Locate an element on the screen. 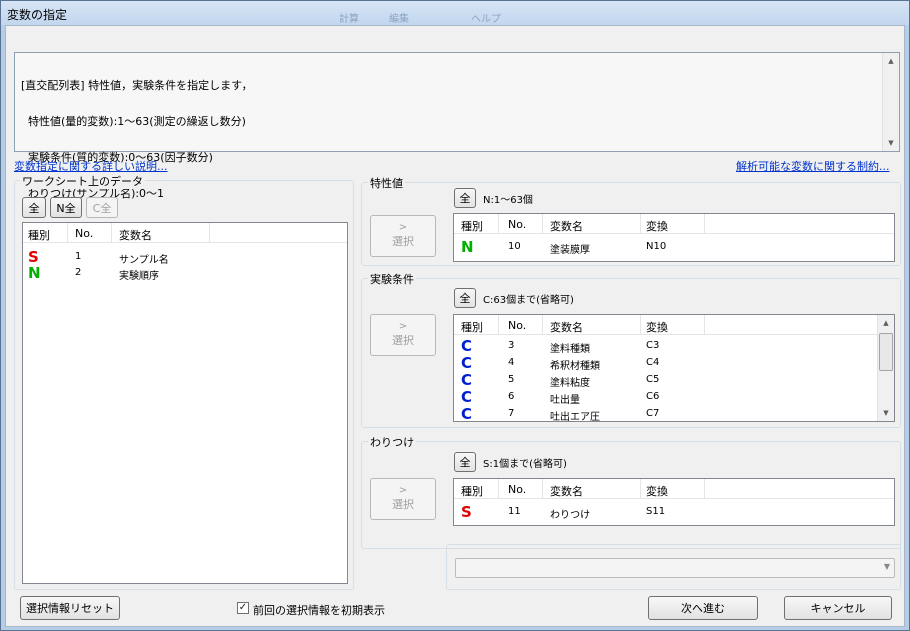 The width and height of the screenshot is (910, 631). characteristic-list-header: 種別 No. 変数名 変換 is located at coordinates (674, 224).